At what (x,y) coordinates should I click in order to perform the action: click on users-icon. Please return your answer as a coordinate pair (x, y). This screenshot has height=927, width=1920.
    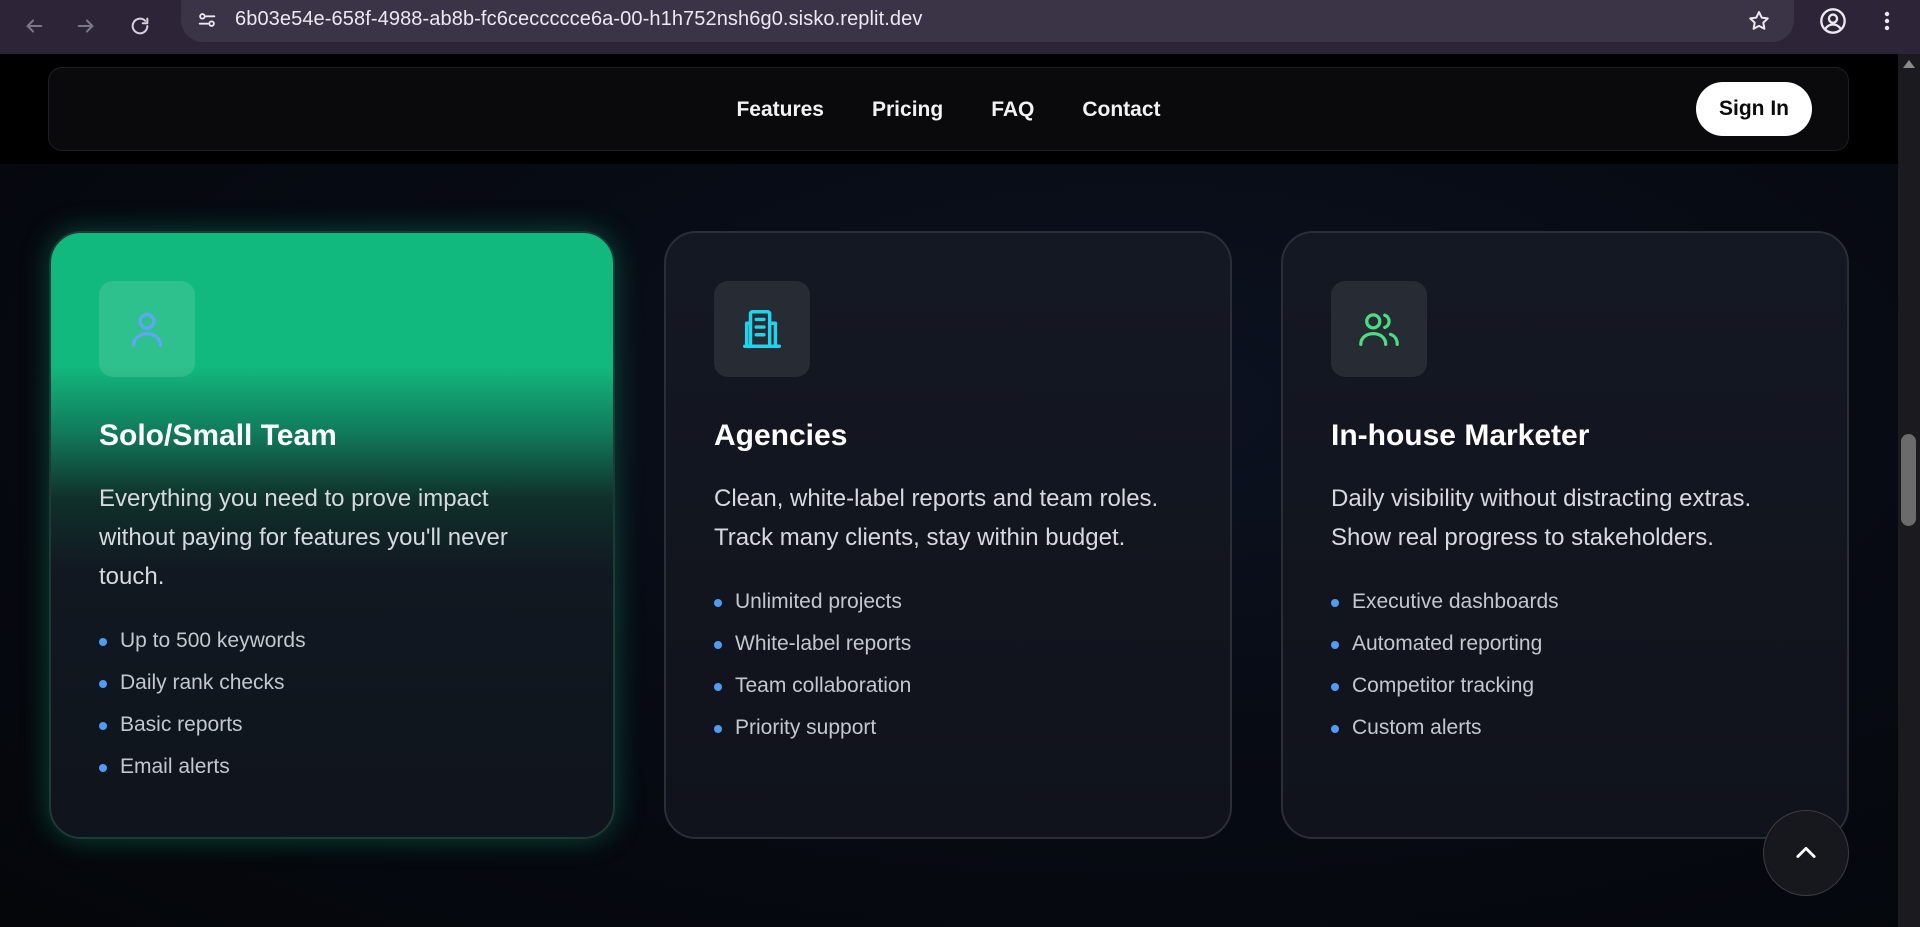
    Looking at the image, I should click on (1379, 329).